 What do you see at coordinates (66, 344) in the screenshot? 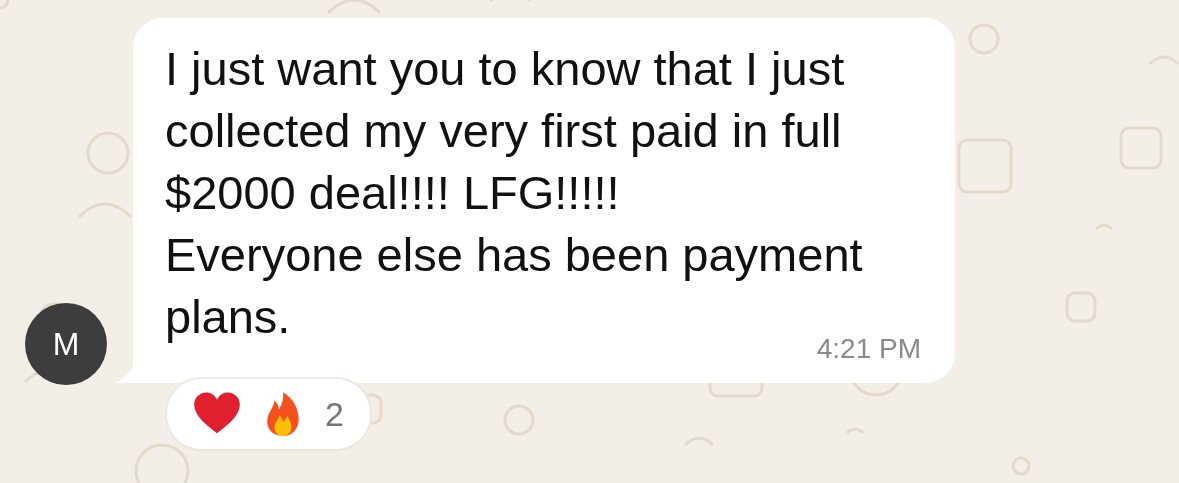
I see `avatar: M` at bounding box center [66, 344].